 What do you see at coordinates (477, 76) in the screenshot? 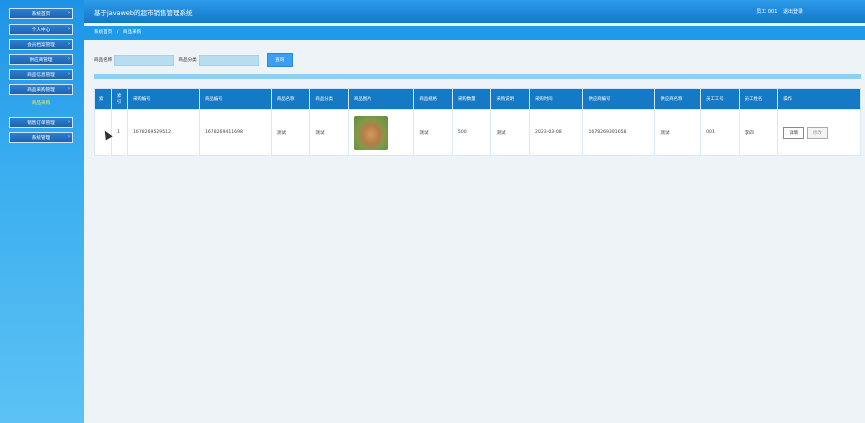
I see `toolbar-bar` at bounding box center [477, 76].